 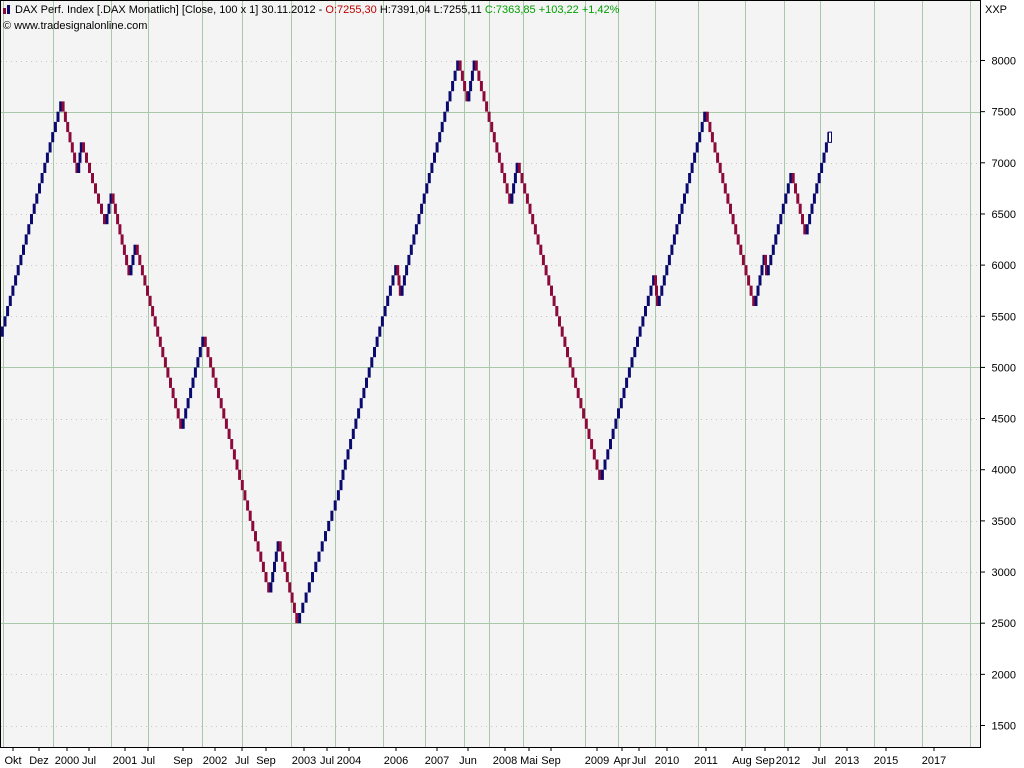 What do you see at coordinates (468, 761) in the screenshot?
I see `x-tick-label: Jun` at bounding box center [468, 761].